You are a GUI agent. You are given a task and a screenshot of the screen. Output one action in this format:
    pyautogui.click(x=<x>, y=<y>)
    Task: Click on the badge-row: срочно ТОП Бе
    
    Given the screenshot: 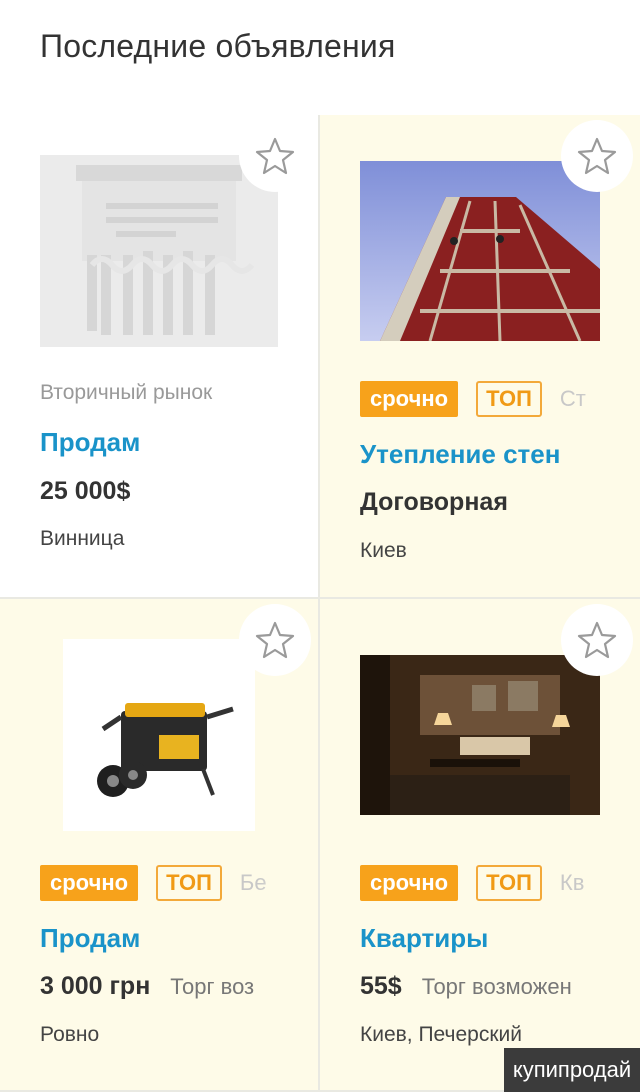 What is the action you would take?
    pyautogui.click(x=160, y=883)
    